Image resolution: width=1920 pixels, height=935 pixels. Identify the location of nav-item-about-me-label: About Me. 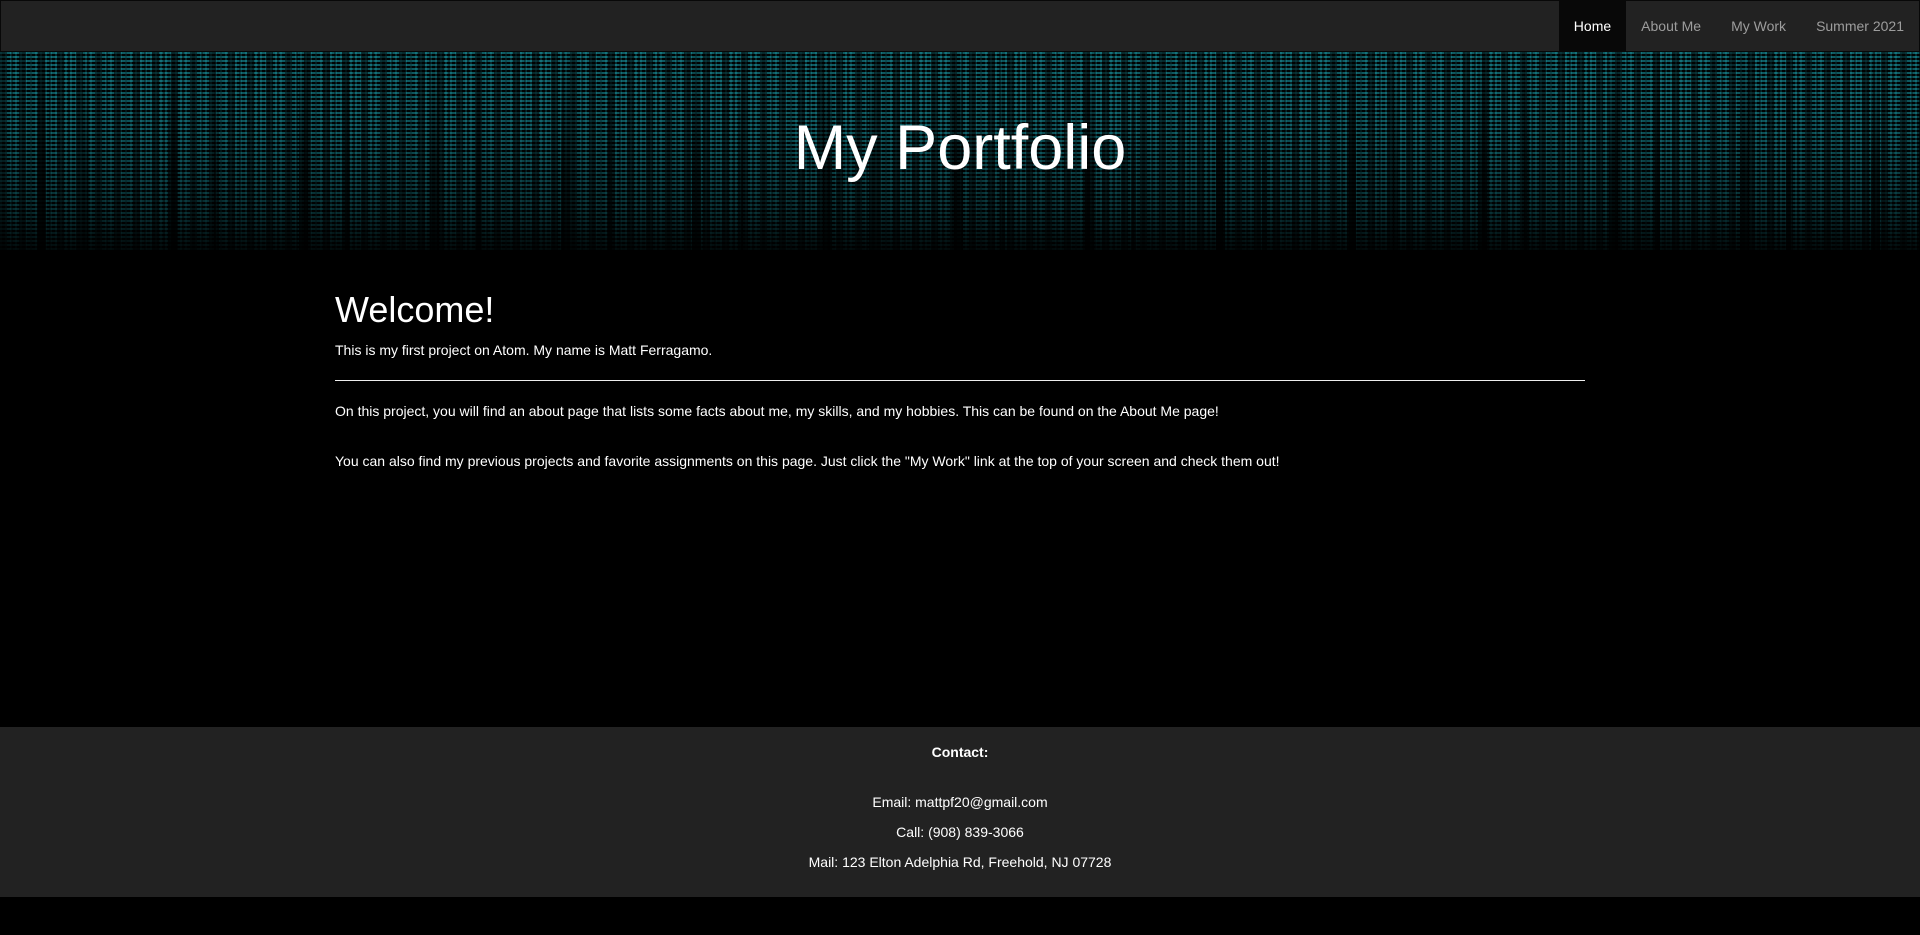
(1671, 26).